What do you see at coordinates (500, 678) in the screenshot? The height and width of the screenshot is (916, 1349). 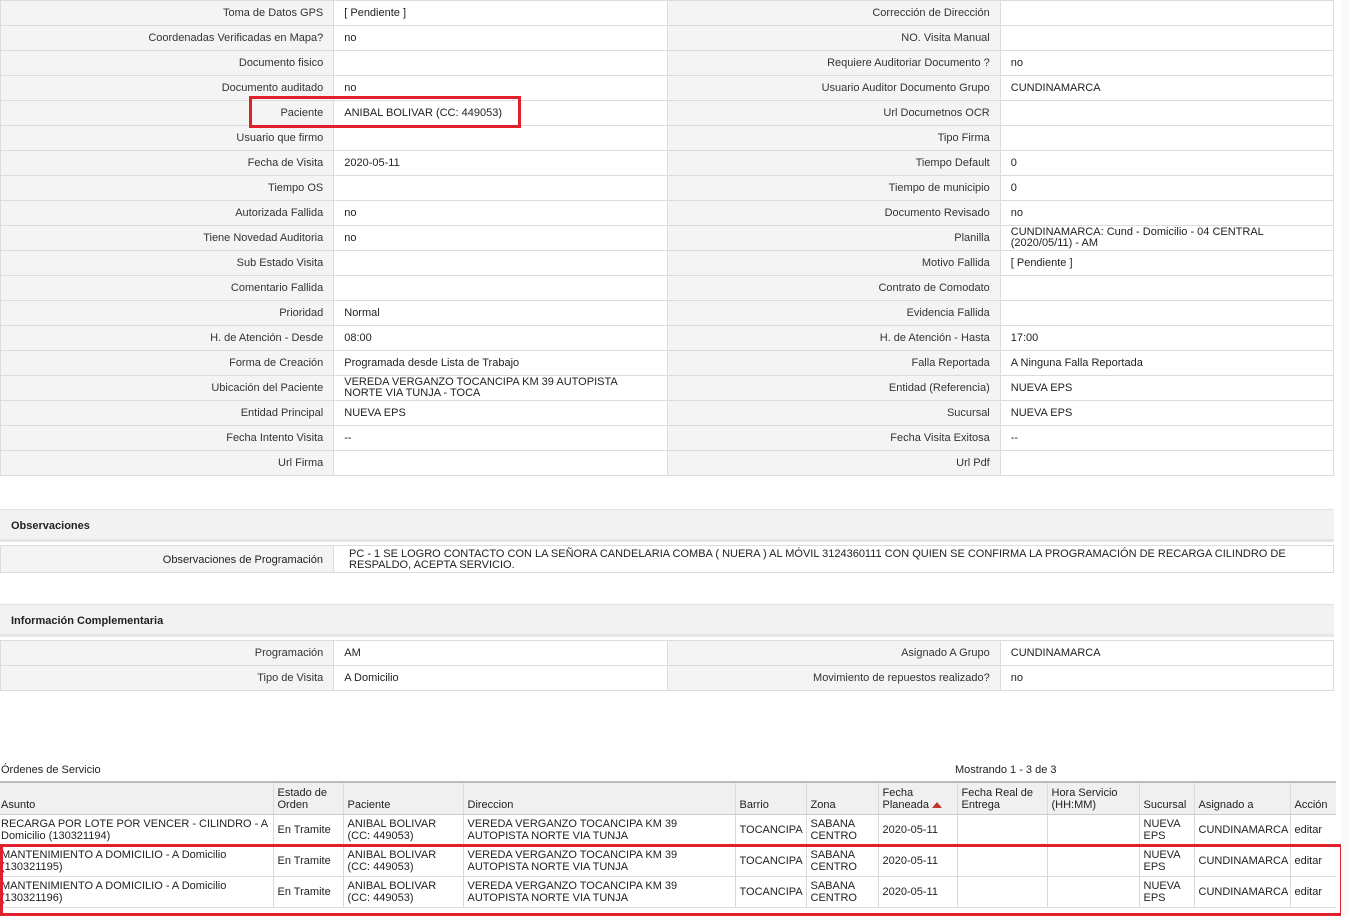 I see `field-tipo-de-visita-value: A Domicilio` at bounding box center [500, 678].